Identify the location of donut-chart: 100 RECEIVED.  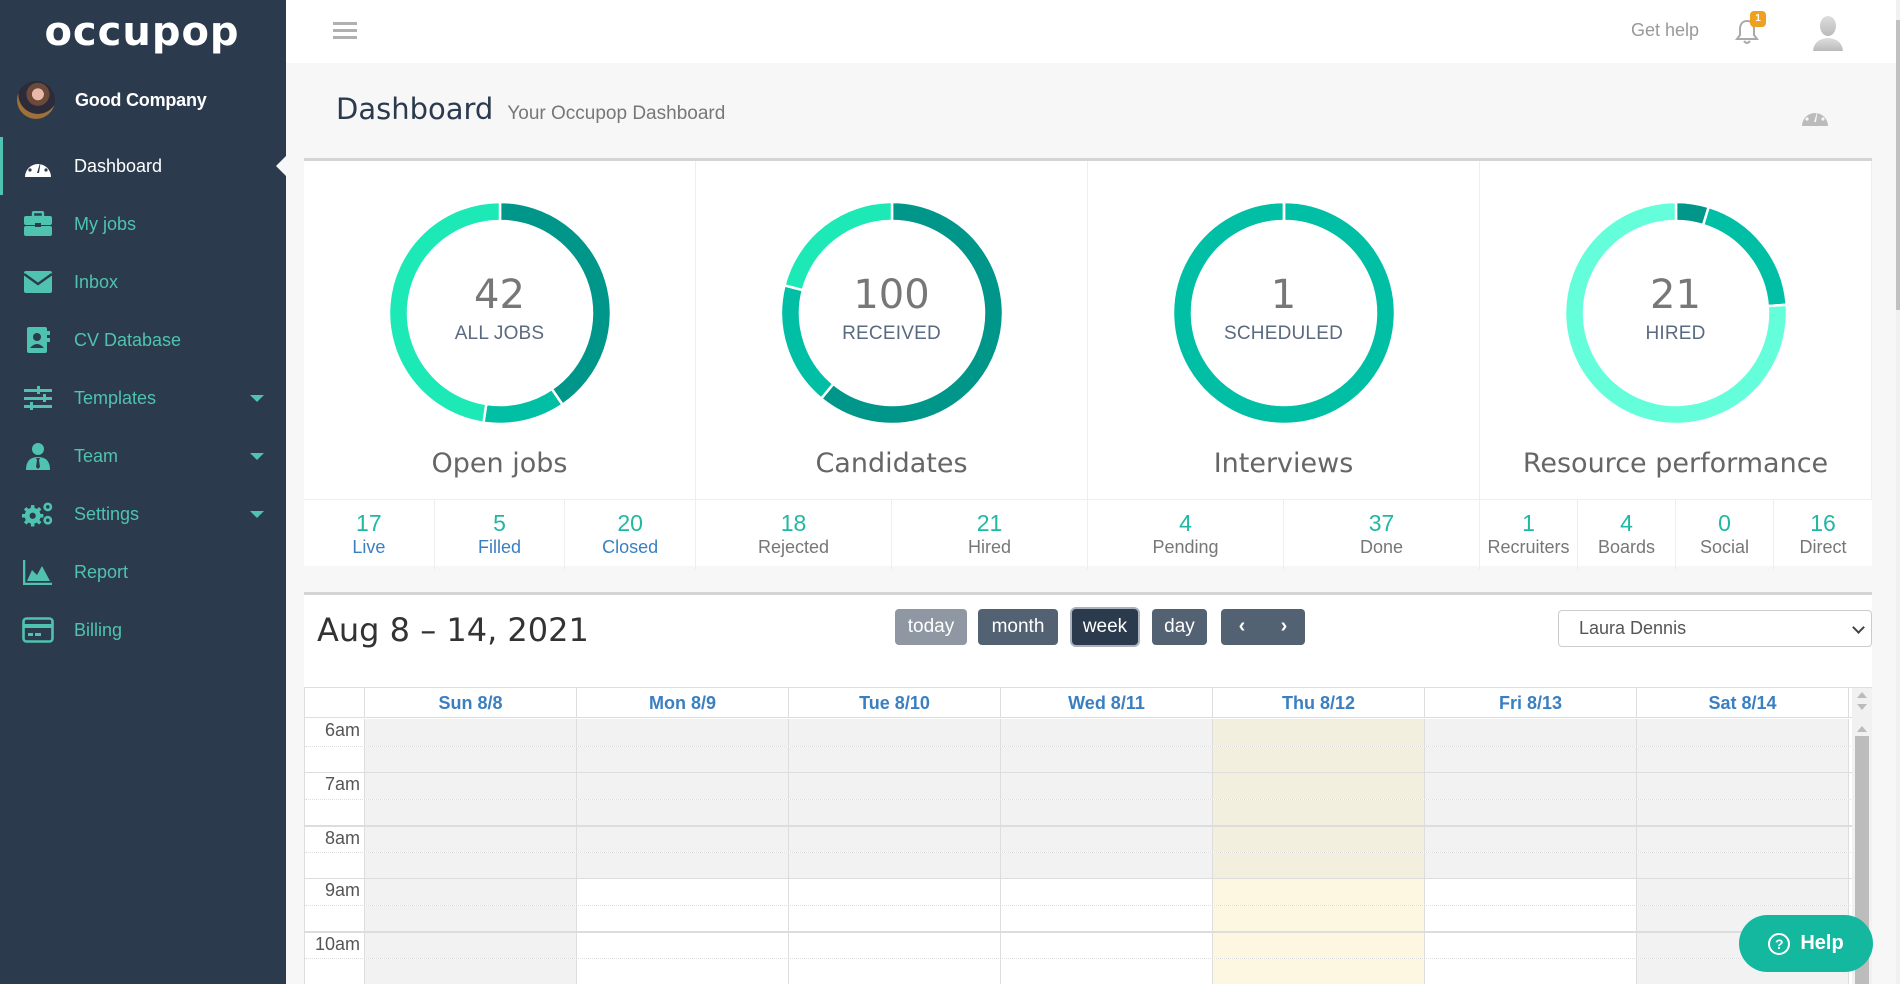
(891, 313).